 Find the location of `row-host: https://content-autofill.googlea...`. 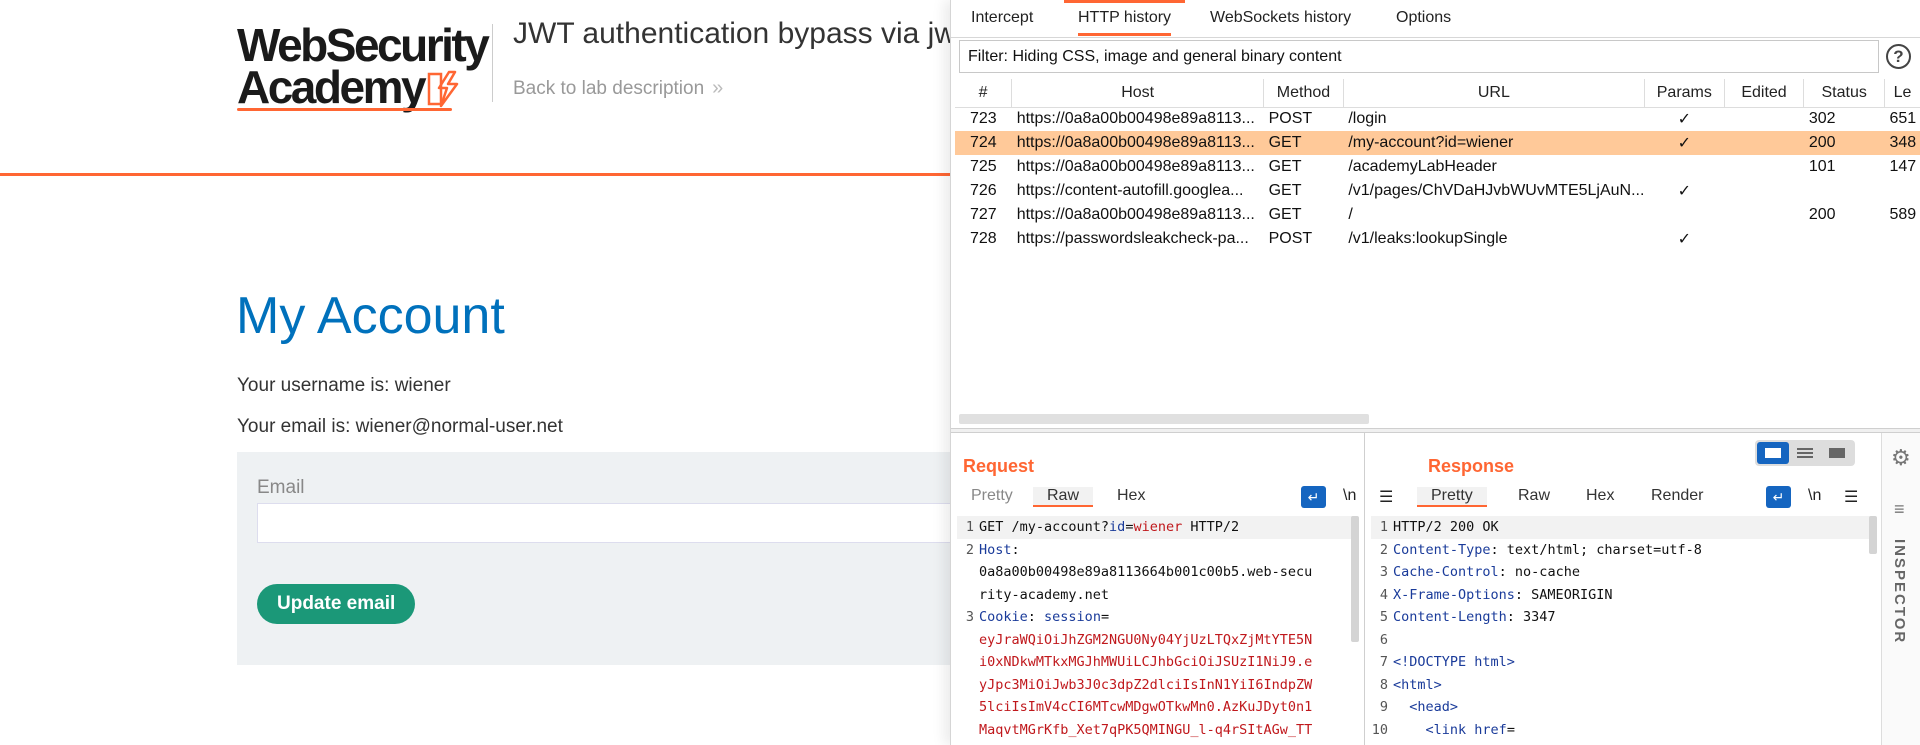

row-host: https://content-autofill.googlea... is located at coordinates (1130, 190).